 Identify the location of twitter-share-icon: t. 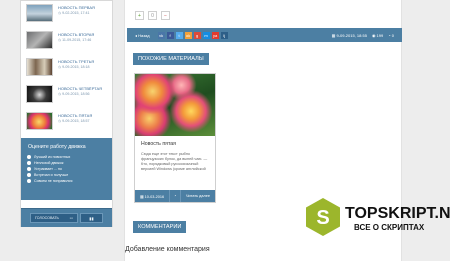
(179, 35).